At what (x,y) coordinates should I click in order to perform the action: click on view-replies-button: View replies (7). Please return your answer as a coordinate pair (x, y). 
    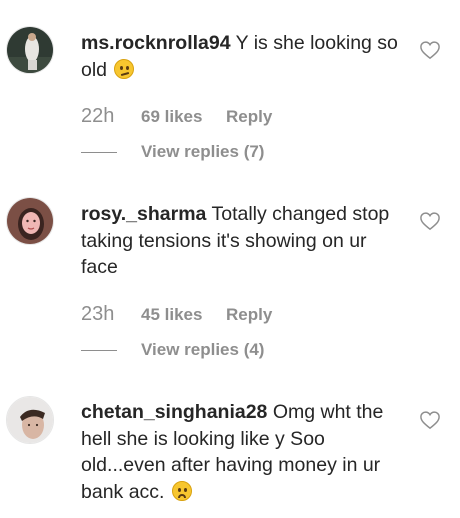
    Looking at the image, I should click on (172, 152).